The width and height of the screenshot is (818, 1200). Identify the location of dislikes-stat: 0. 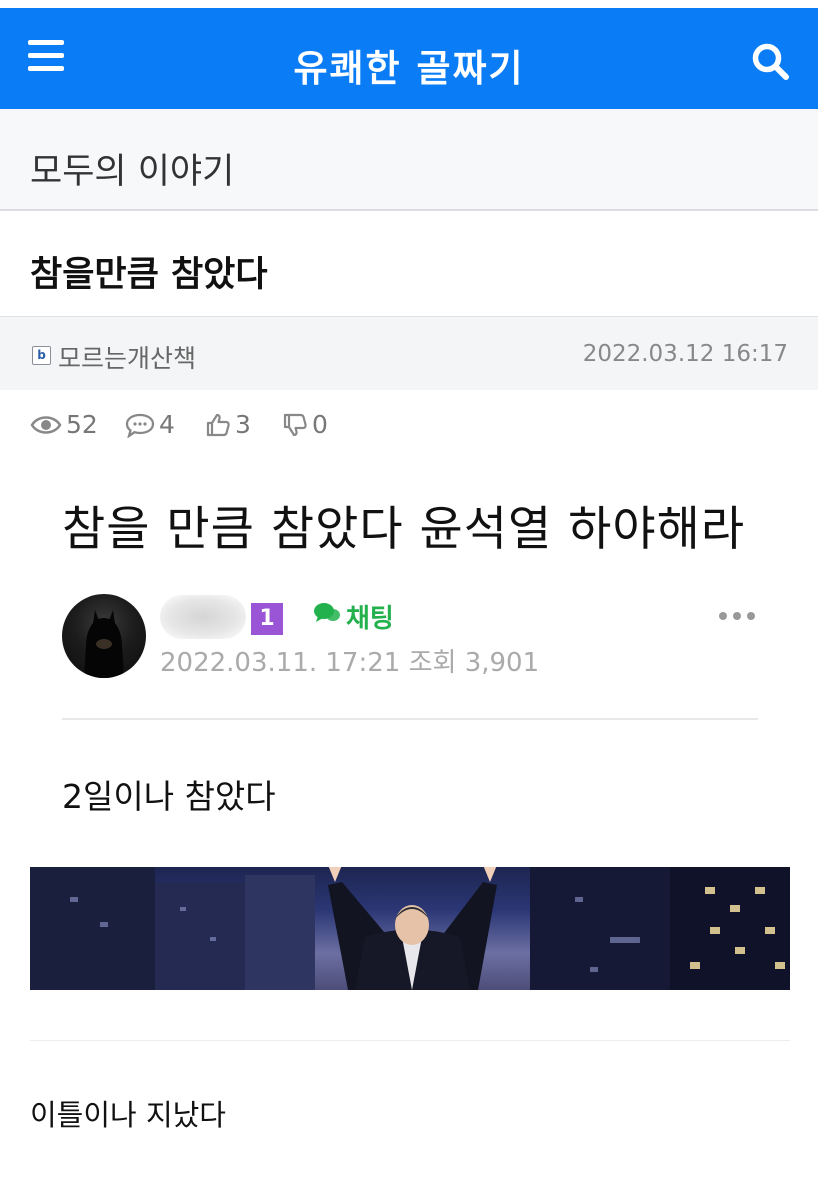
(305, 424).